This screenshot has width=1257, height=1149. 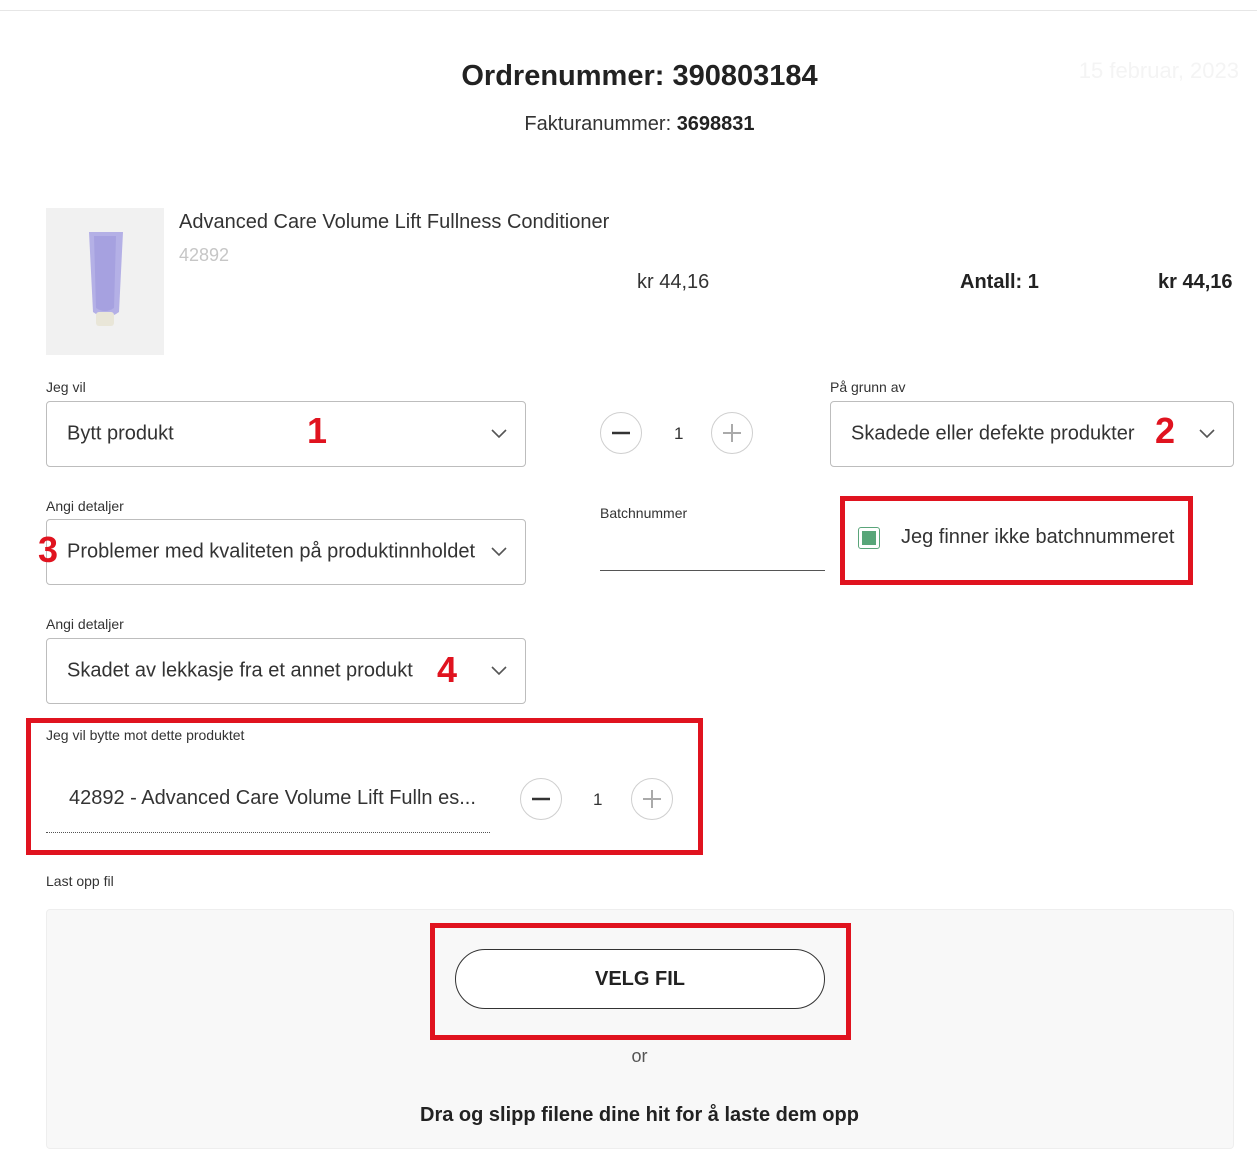 I want to click on product-quantity: Antall: 1, so click(x=999, y=282).